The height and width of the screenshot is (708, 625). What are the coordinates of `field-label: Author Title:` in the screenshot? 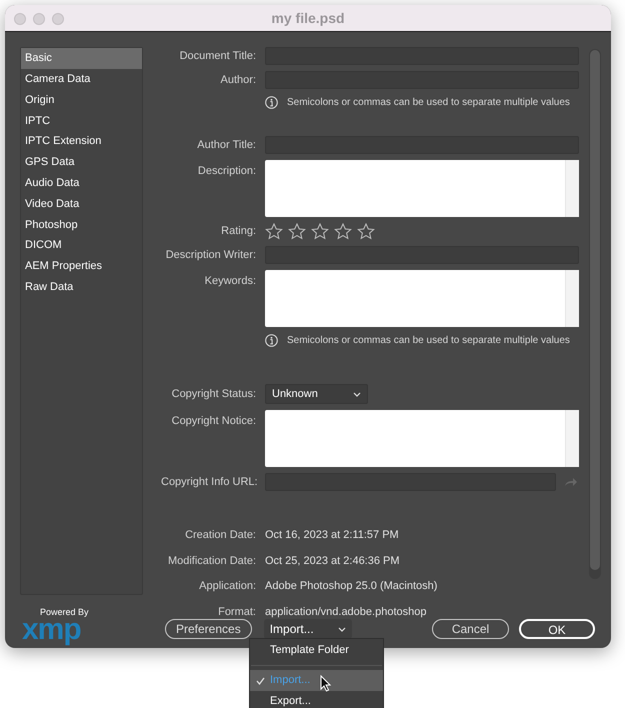 It's located at (226, 145).